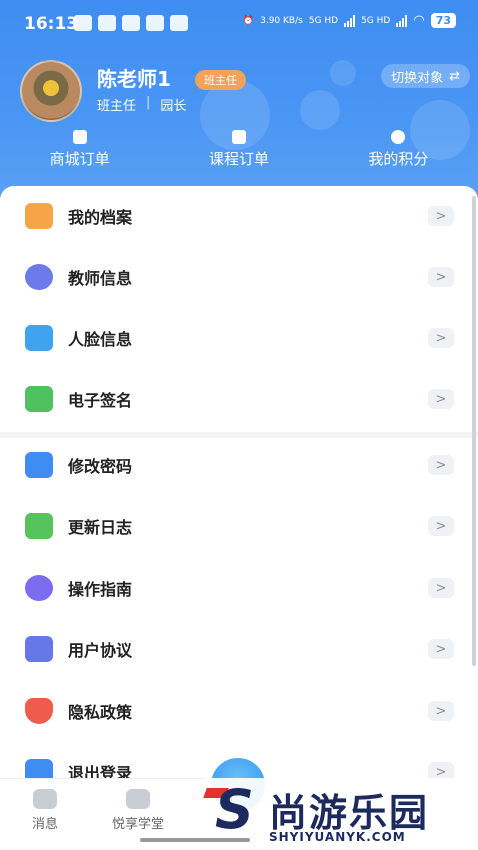 This screenshot has width=478, height=850. I want to click on menu-label: 修改密码, so click(100, 466).